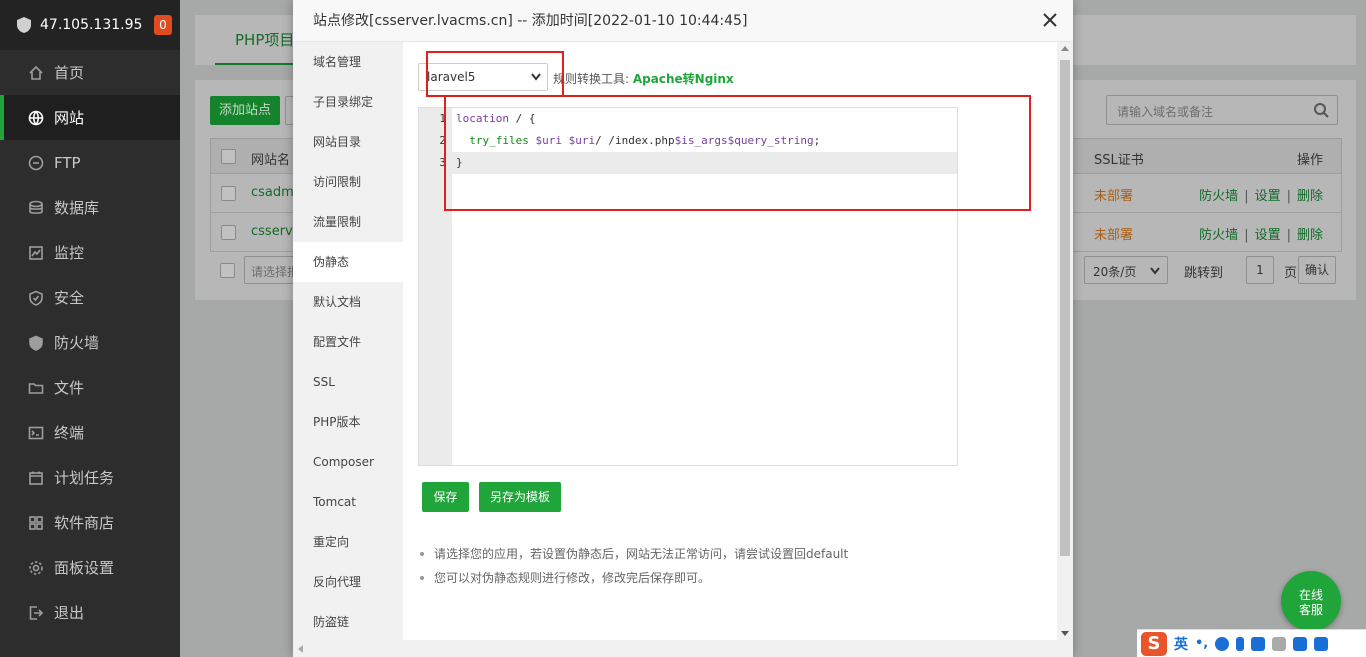 This screenshot has width=1366, height=657. What do you see at coordinates (300, 649) in the screenshot?
I see `scroll-left-arrow` at bounding box center [300, 649].